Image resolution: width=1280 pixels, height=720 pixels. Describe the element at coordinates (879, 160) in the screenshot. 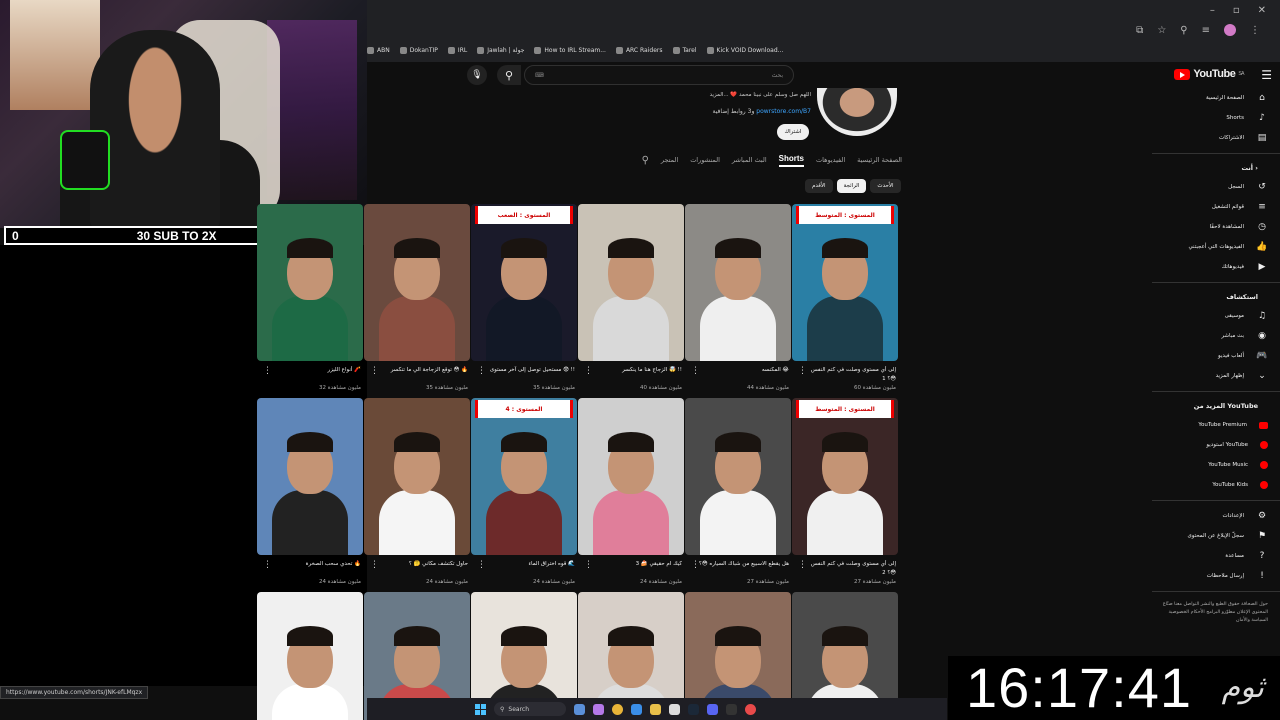

I see `tab-0: الصفحة الرئيسية` at that location.